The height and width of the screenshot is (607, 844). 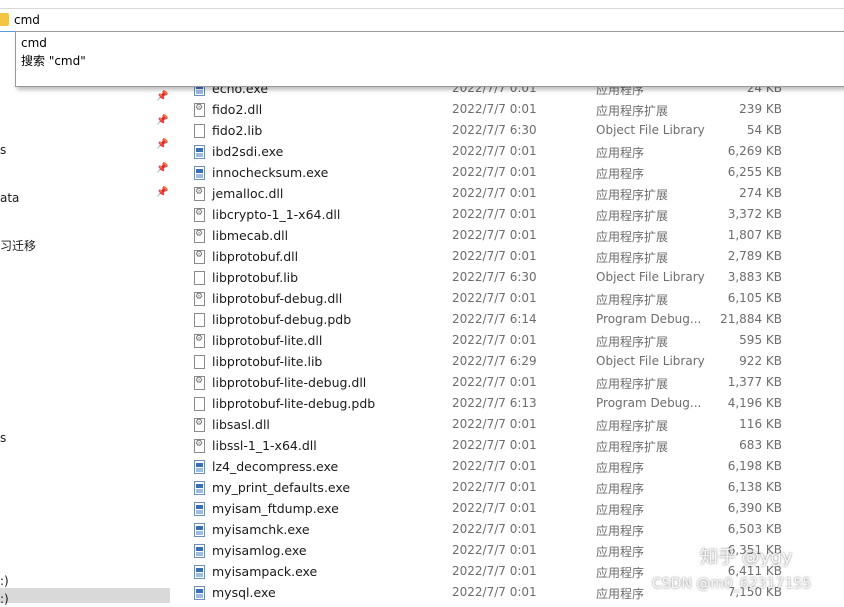 What do you see at coordinates (85, 595) in the screenshot?
I see `nav-selected-item` at bounding box center [85, 595].